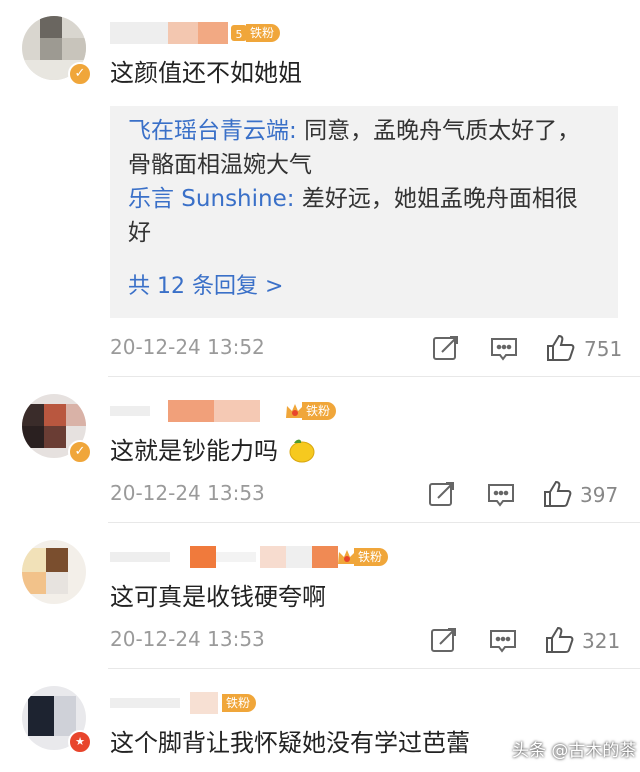 This screenshot has height=772, width=640. What do you see at coordinates (599, 495) in the screenshot?
I see `like-count: 397` at bounding box center [599, 495].